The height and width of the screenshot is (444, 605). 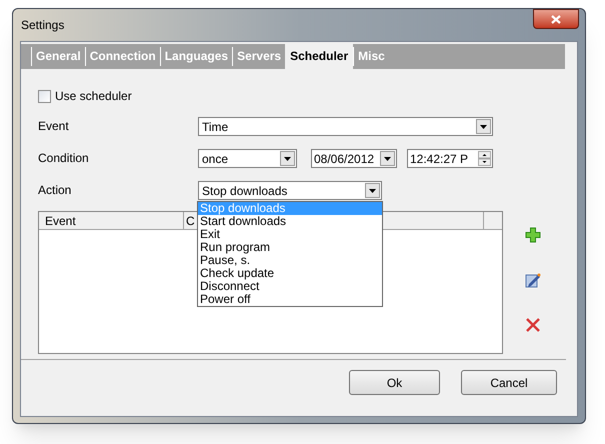 What do you see at coordinates (54, 126) in the screenshot?
I see `field-label: Event` at bounding box center [54, 126].